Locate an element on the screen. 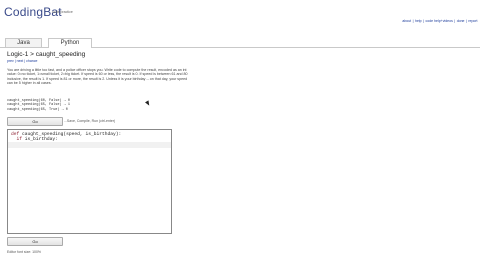 Image resolution: width=480 pixels, height=270 pixels. tab-python: Python is located at coordinates (70, 43).